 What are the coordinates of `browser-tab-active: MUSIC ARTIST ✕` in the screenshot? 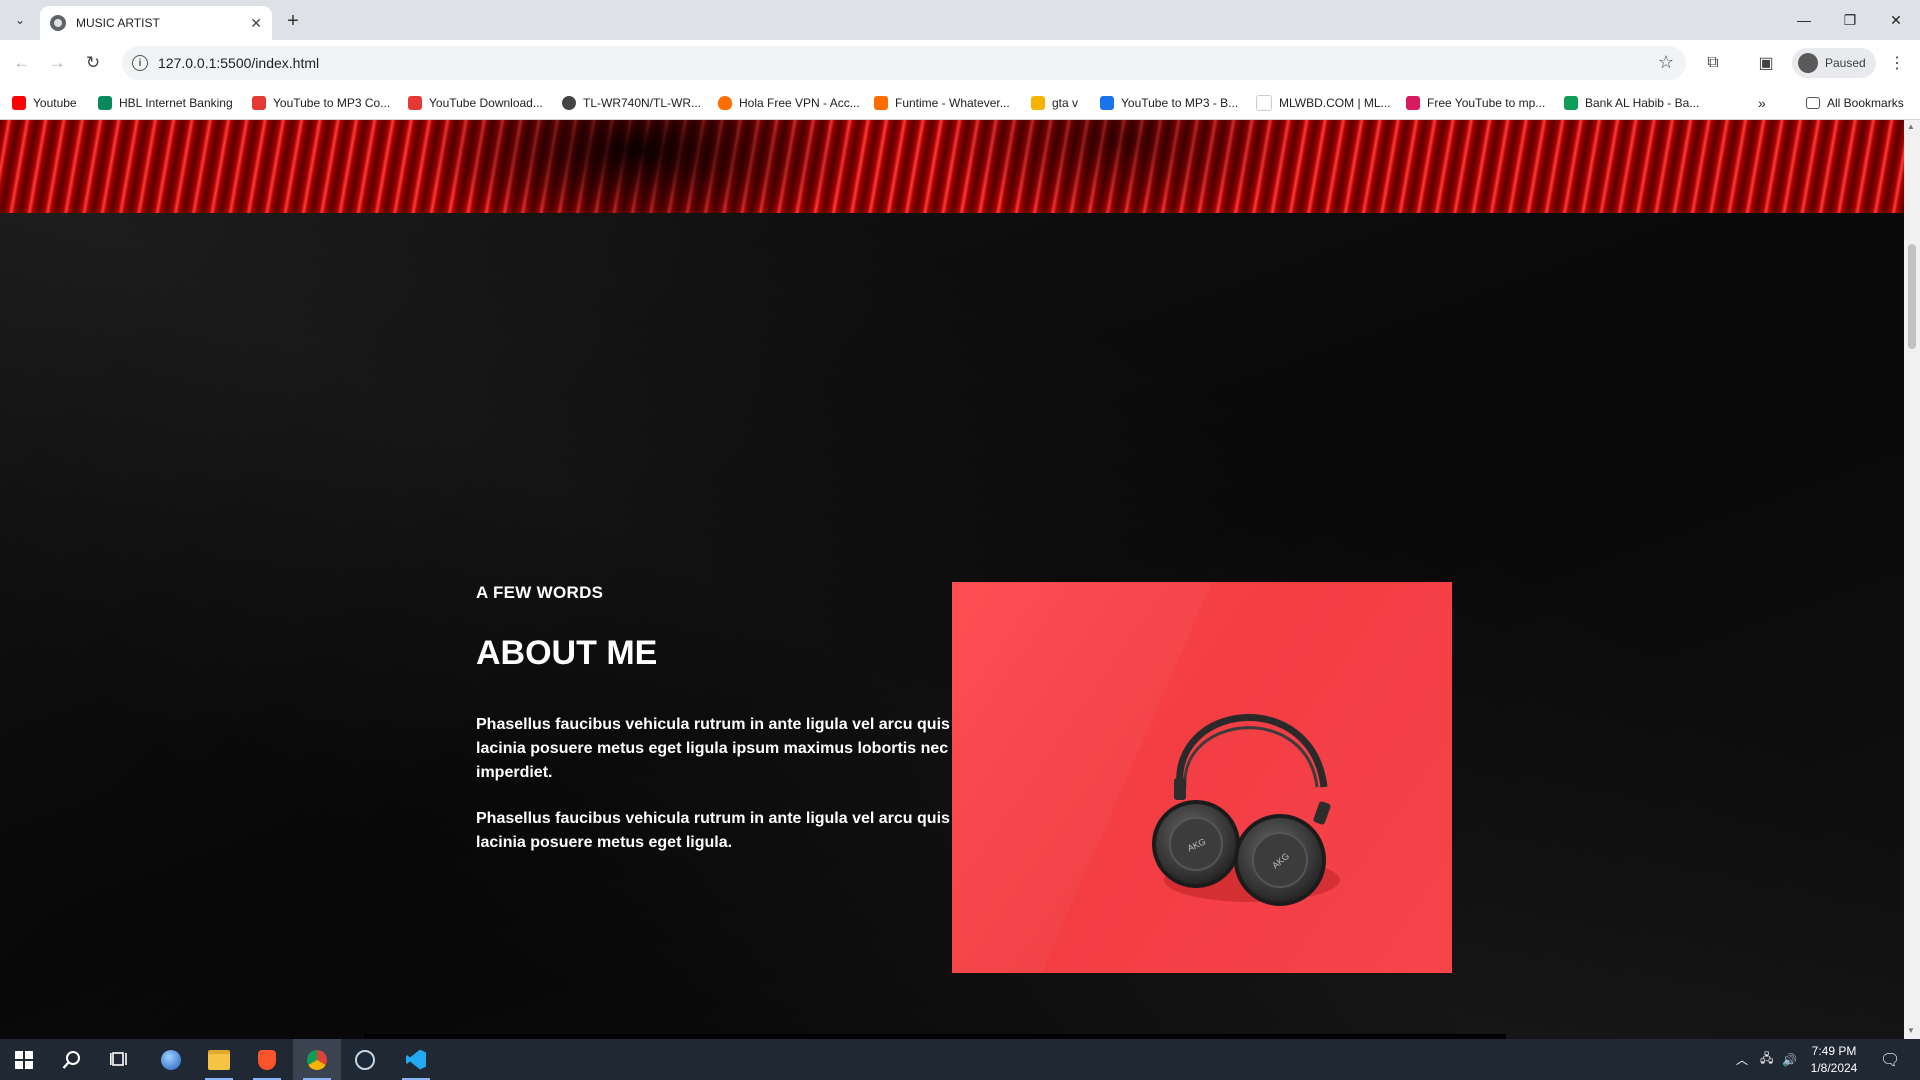 It's located at (156, 23).